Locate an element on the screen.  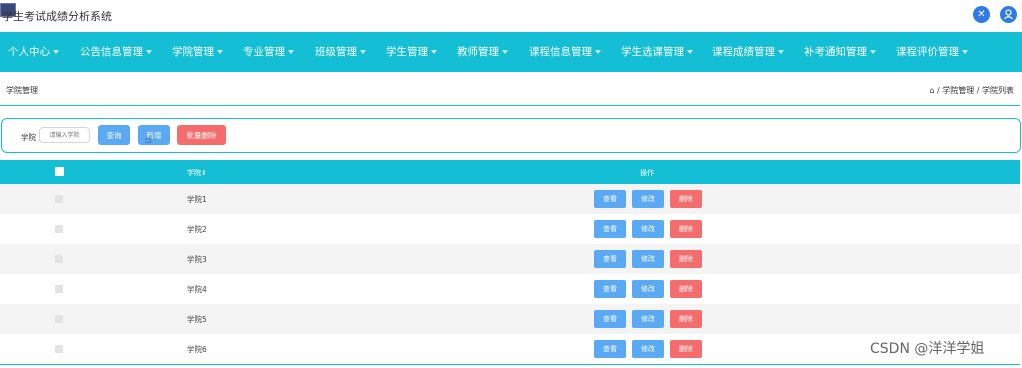
nav-item-9: 课程成绩管理 is located at coordinates (748, 52).